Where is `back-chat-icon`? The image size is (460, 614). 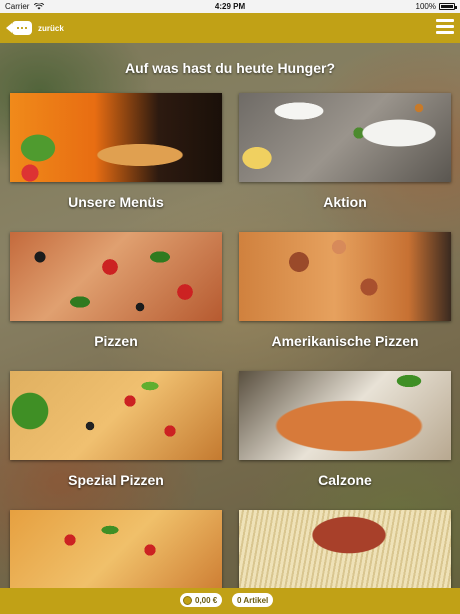
back-chat-icon is located at coordinates (19, 28).